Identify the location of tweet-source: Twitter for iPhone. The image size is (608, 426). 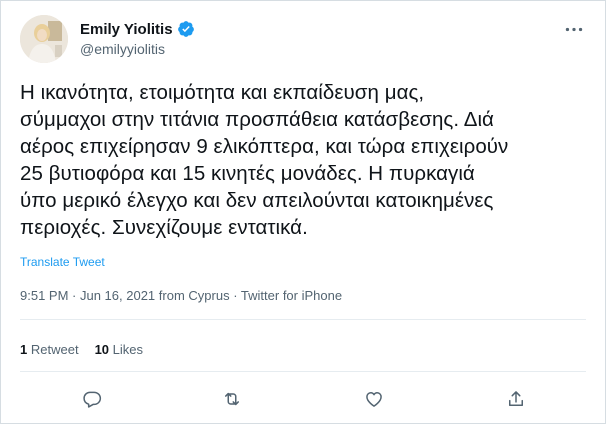
(291, 295).